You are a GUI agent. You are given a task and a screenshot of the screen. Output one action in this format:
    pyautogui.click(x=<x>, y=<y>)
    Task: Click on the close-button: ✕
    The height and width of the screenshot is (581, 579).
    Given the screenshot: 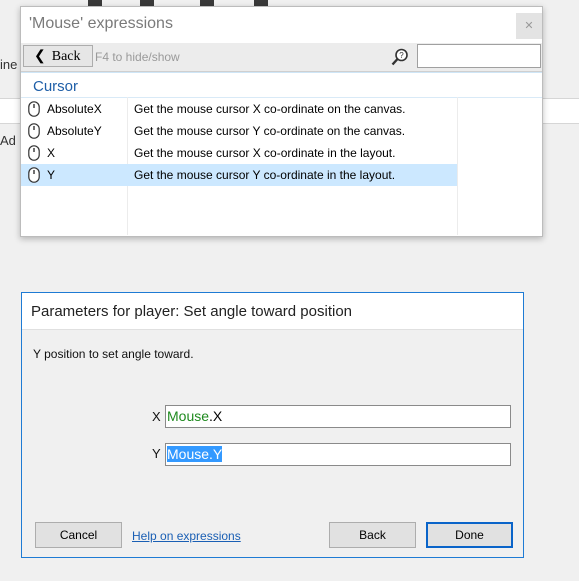 What is the action you would take?
    pyautogui.click(x=529, y=26)
    